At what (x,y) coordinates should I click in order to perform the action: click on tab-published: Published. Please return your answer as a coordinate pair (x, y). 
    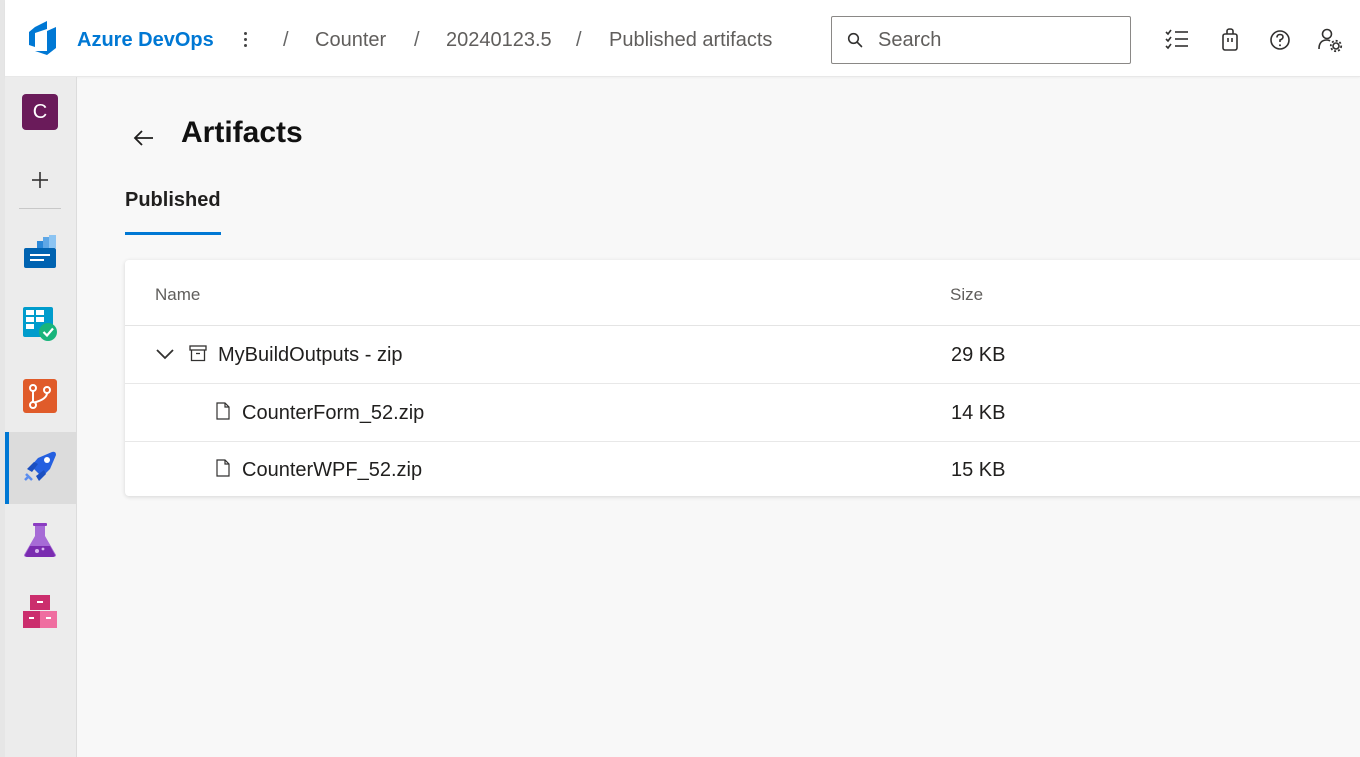
    Looking at the image, I should click on (173, 212).